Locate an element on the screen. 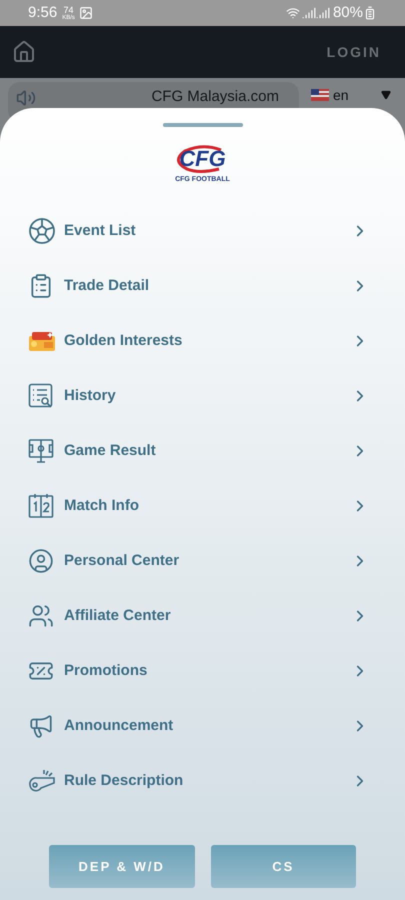 This screenshot has width=405, height=900. site-text: CFG Malaysia.com is located at coordinates (215, 96).